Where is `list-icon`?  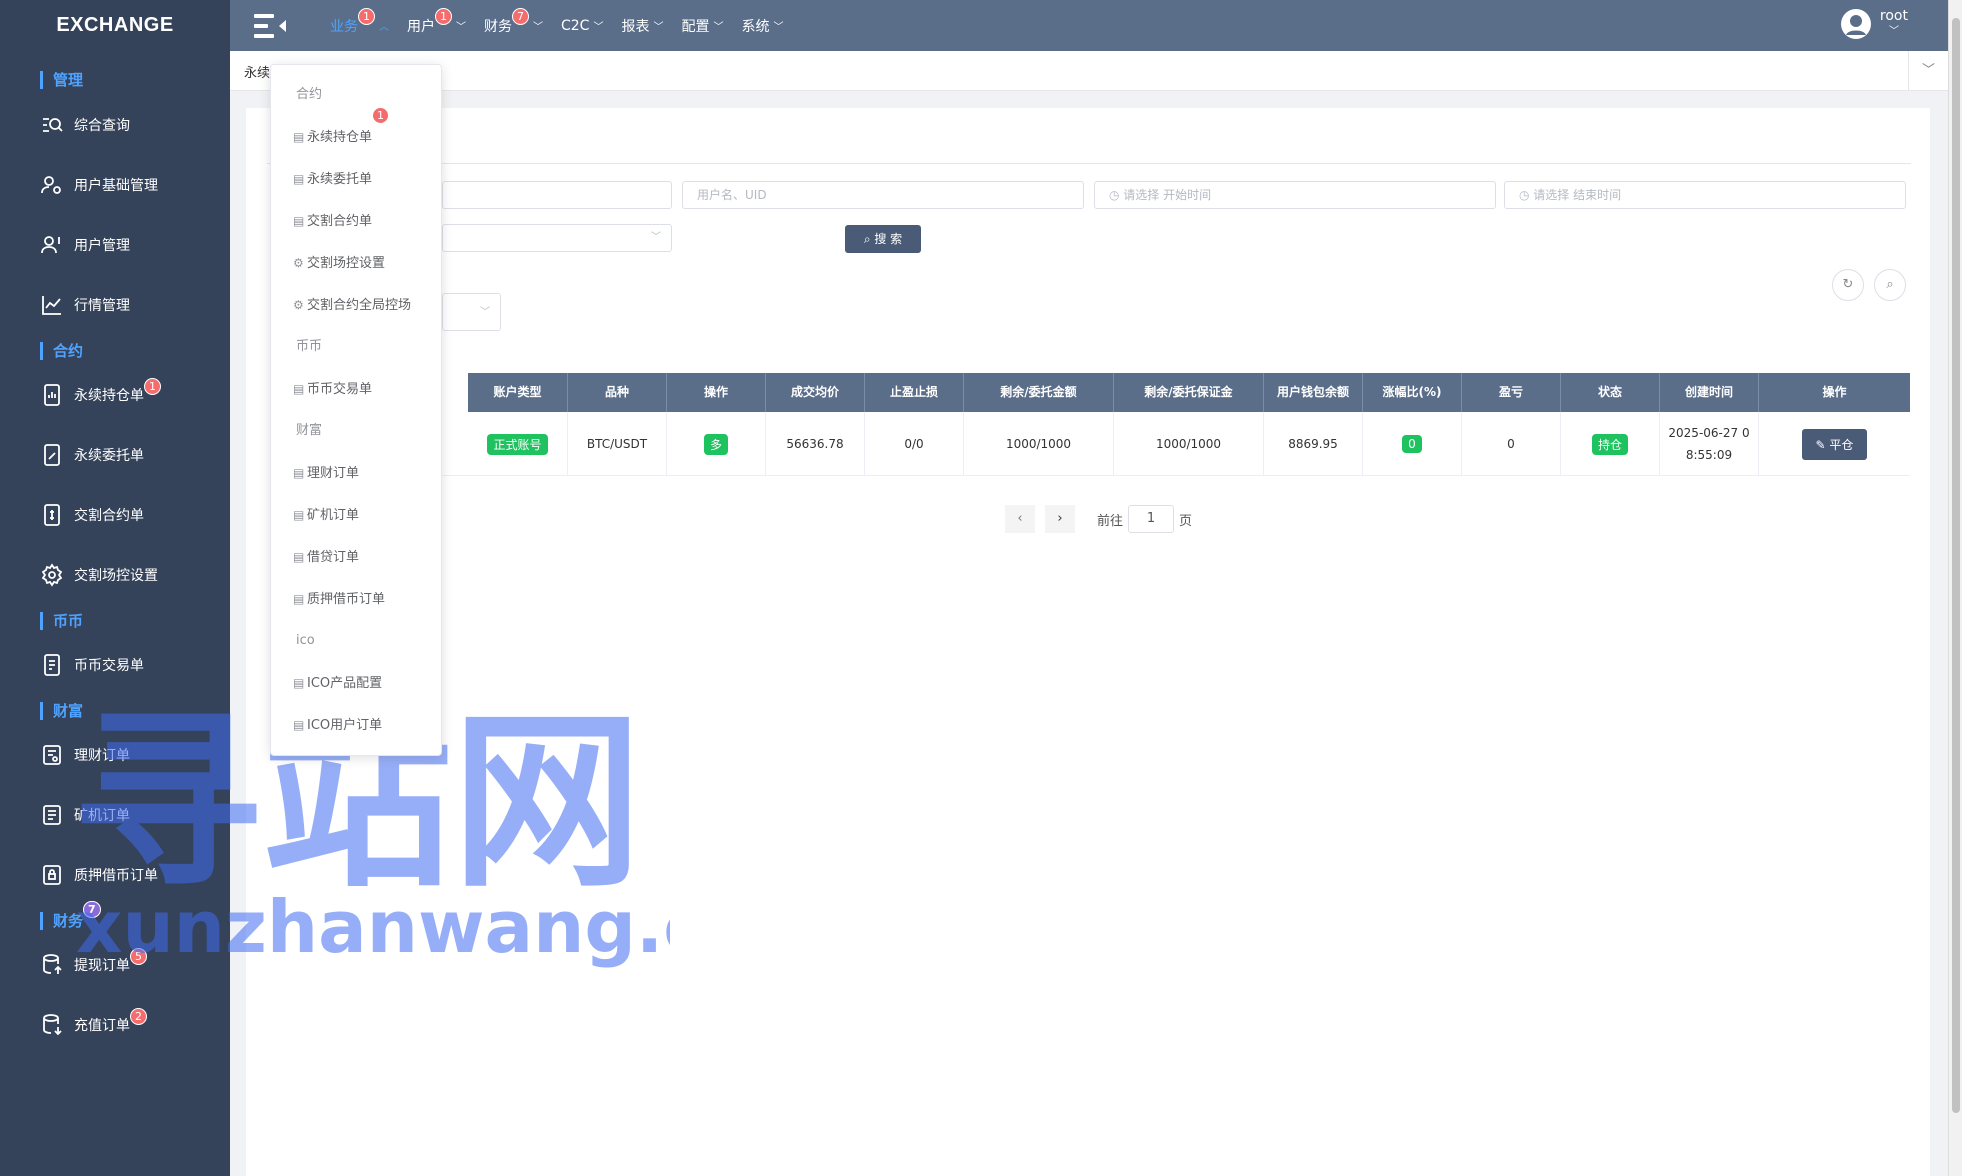 list-icon is located at coordinates (52, 815).